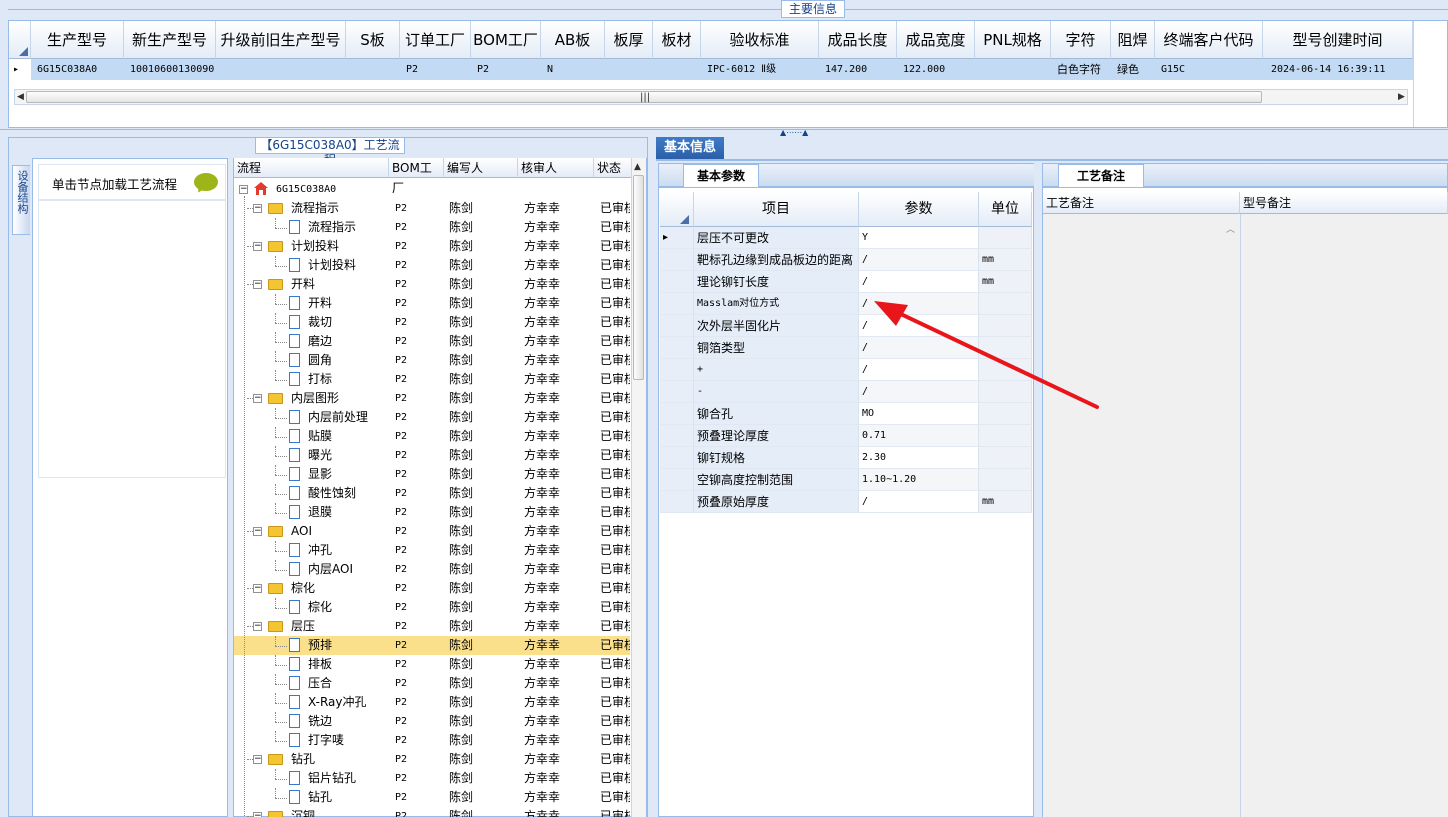 Image resolution: width=1448 pixels, height=817 pixels. I want to click on param-row: 空铆高度控制范围 1.10~1.20, so click(846, 480).